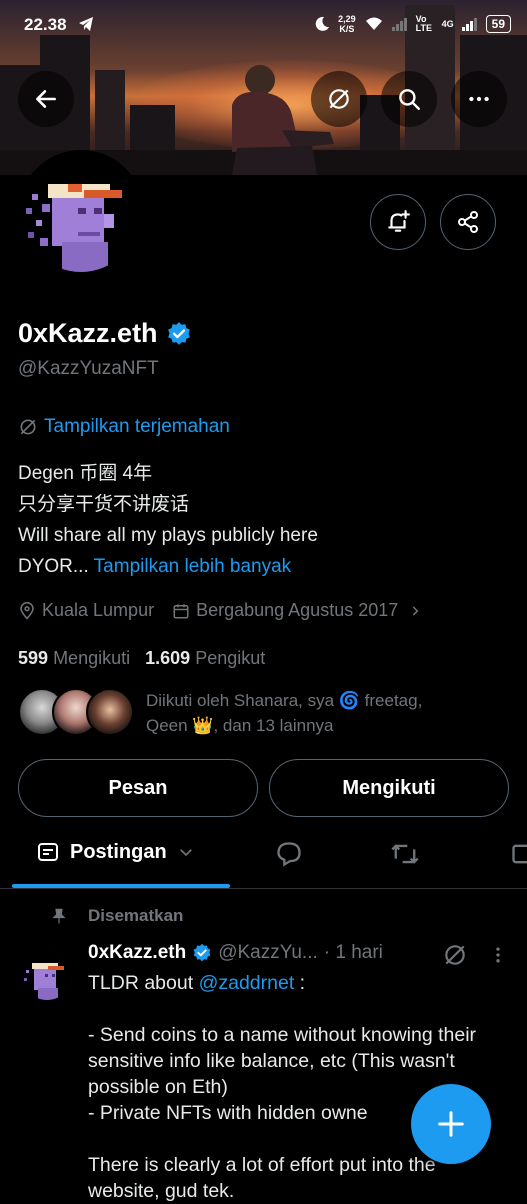 The width and height of the screenshot is (527, 1204). I want to click on pin-icon, so click(59, 916).